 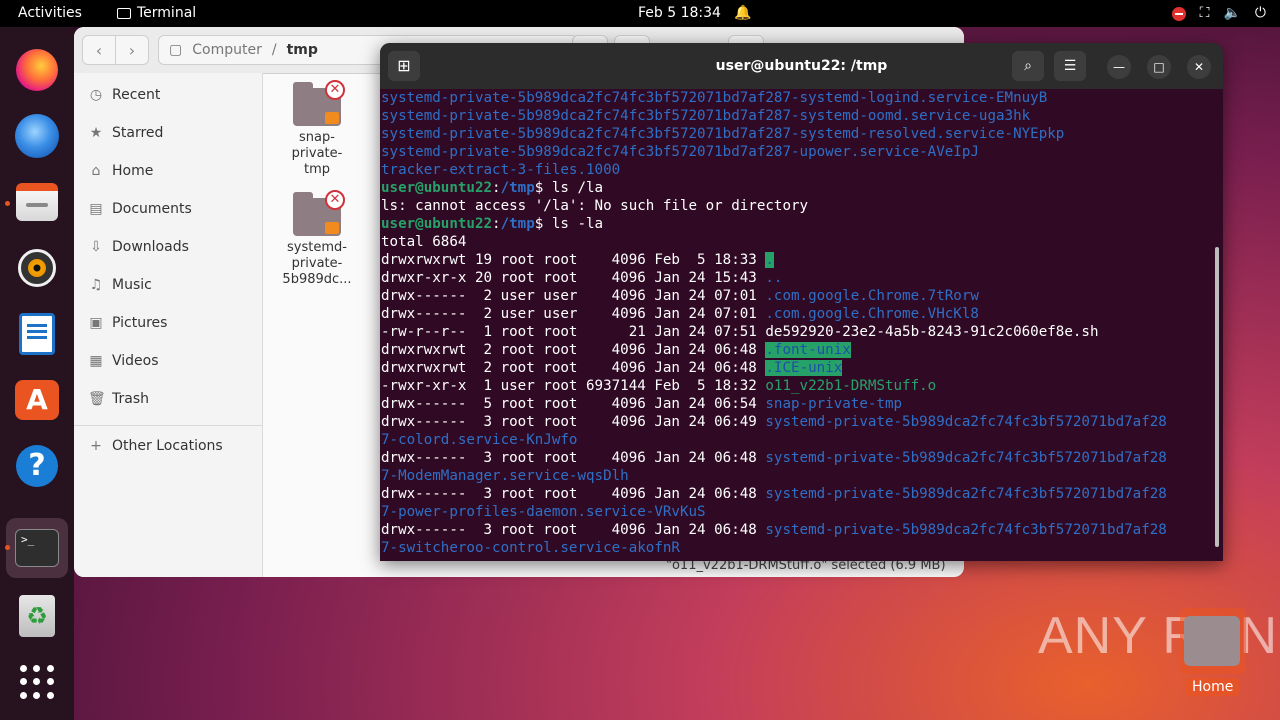 What do you see at coordinates (176, 50) in the screenshot?
I see `drive-icon: ▢` at bounding box center [176, 50].